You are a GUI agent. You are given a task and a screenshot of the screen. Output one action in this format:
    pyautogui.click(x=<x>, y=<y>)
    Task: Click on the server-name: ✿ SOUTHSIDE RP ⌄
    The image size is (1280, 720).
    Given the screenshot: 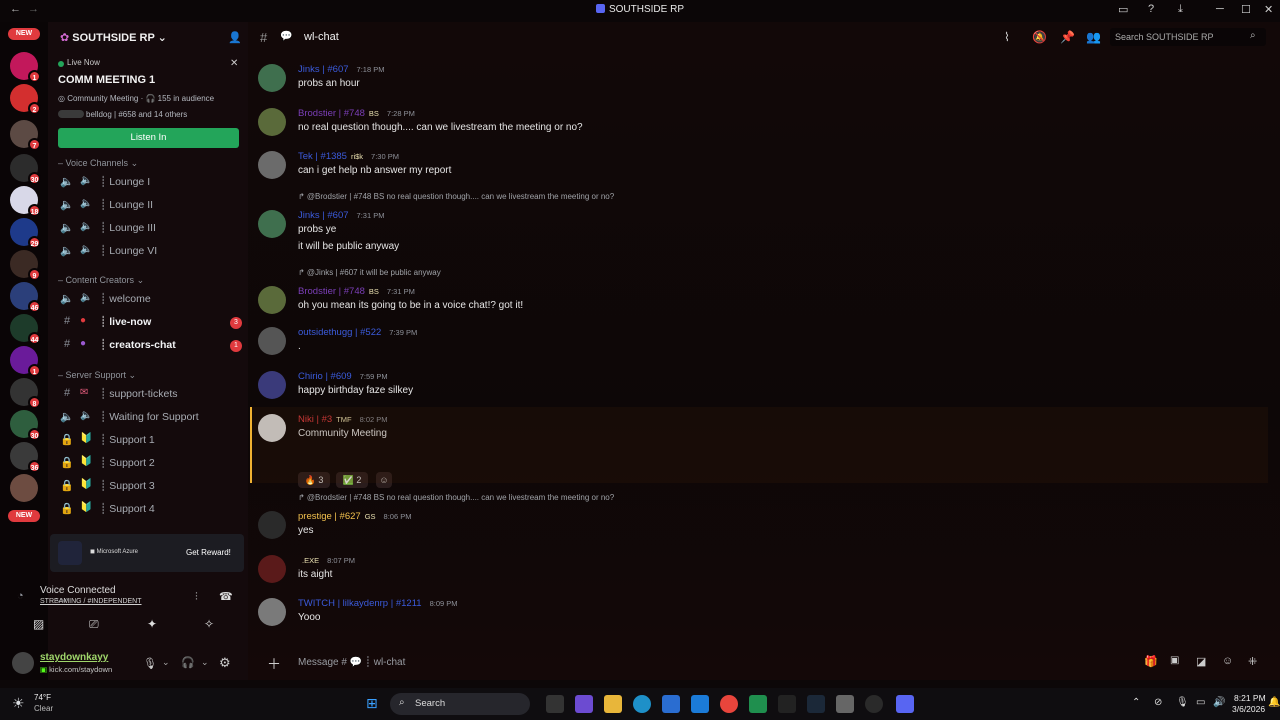 What is the action you would take?
    pyautogui.click(x=113, y=37)
    